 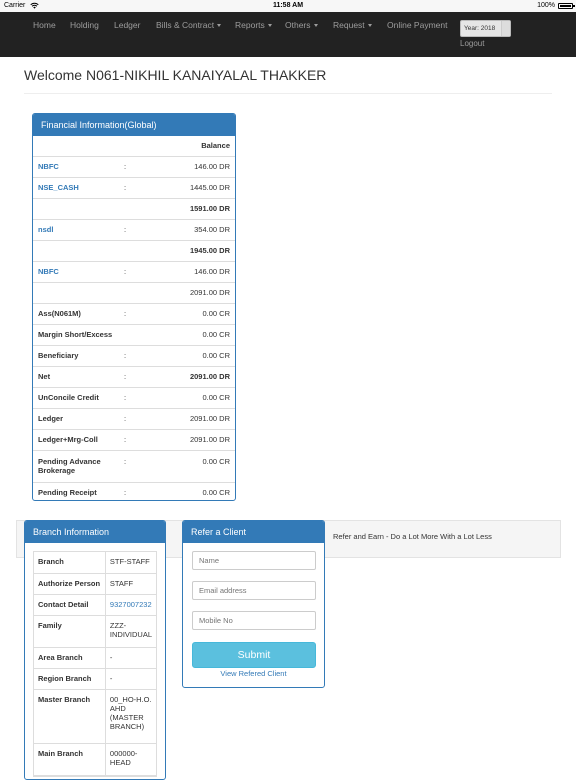 I want to click on year-select: Year: 2018, so click(x=485, y=28).